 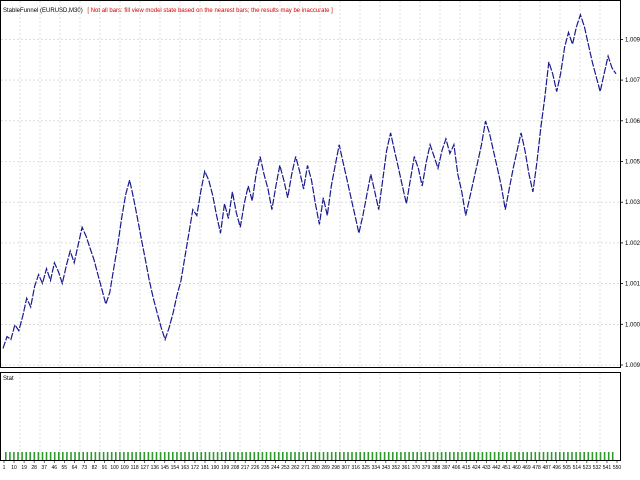 What do you see at coordinates (577, 468) in the screenshot?
I see `x-tick-label: 514` at bounding box center [577, 468].